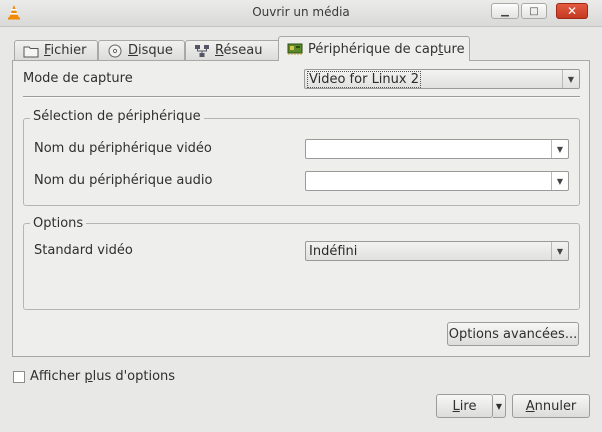 This screenshot has height=432, width=602. What do you see at coordinates (437, 181) in the screenshot?
I see `audio-device-select: ▼` at bounding box center [437, 181].